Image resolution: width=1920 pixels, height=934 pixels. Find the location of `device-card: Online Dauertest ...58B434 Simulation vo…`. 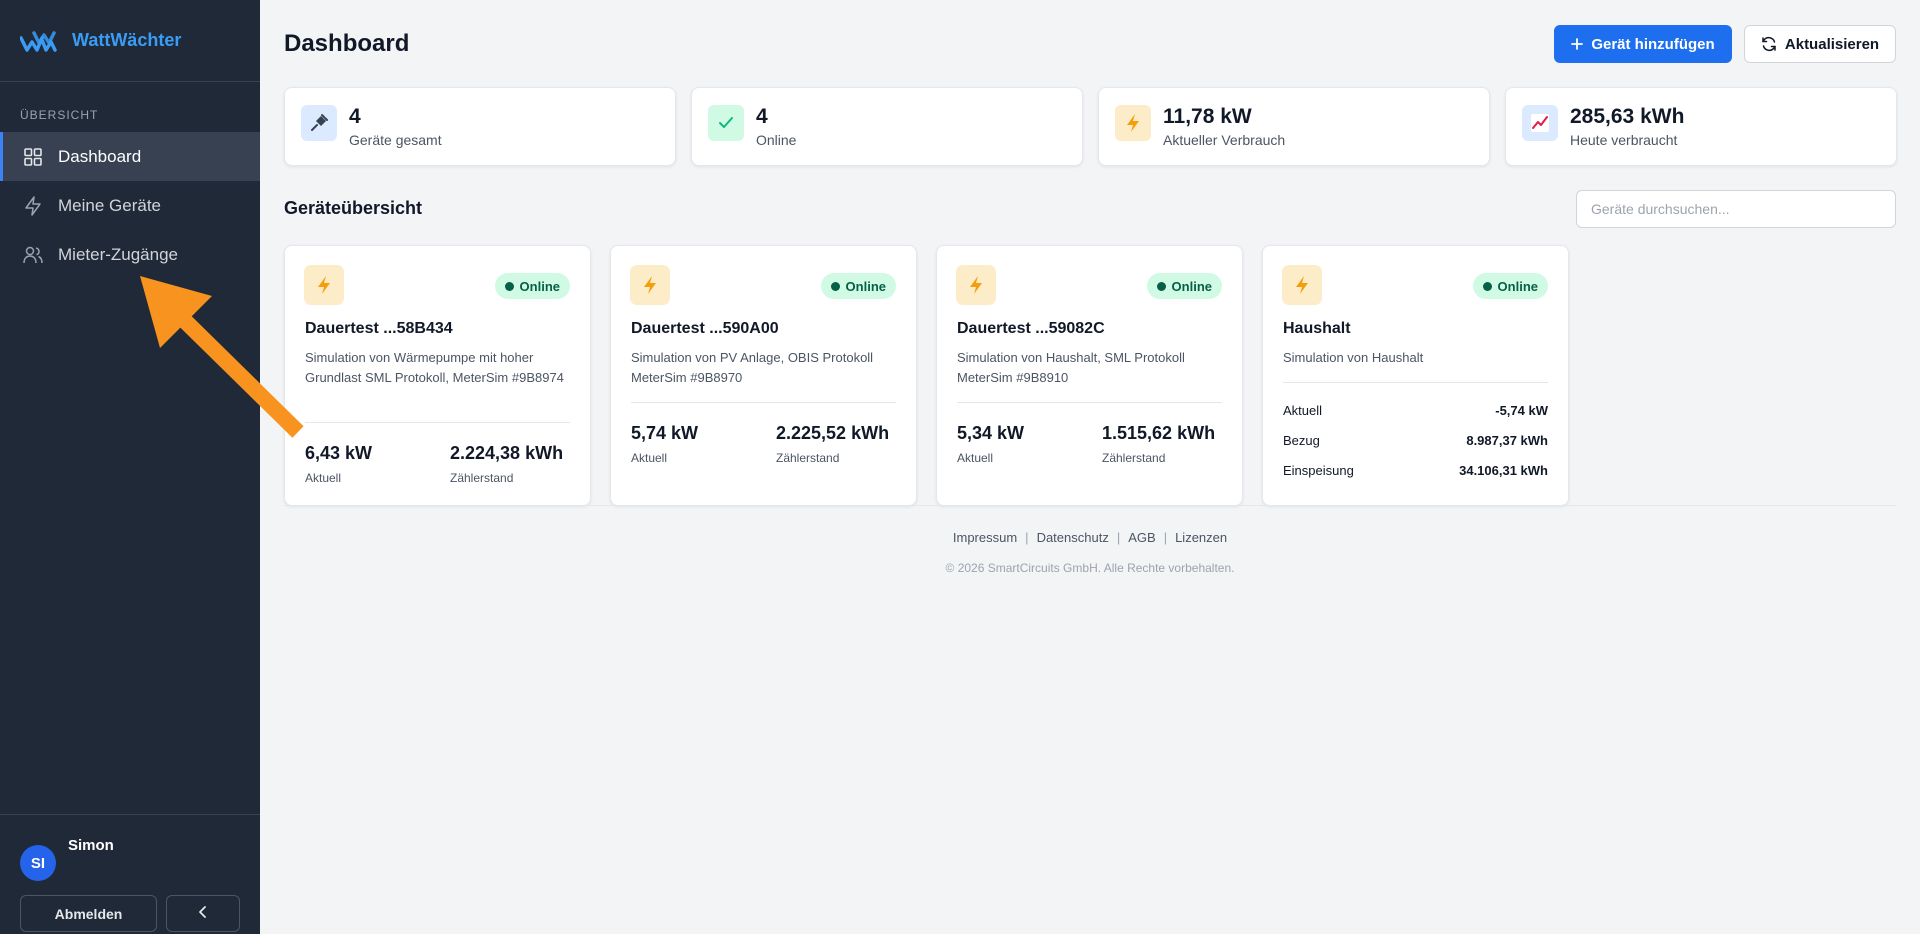

device-card: Online Dauertest ...58B434 Simulation vo… is located at coordinates (437, 375).